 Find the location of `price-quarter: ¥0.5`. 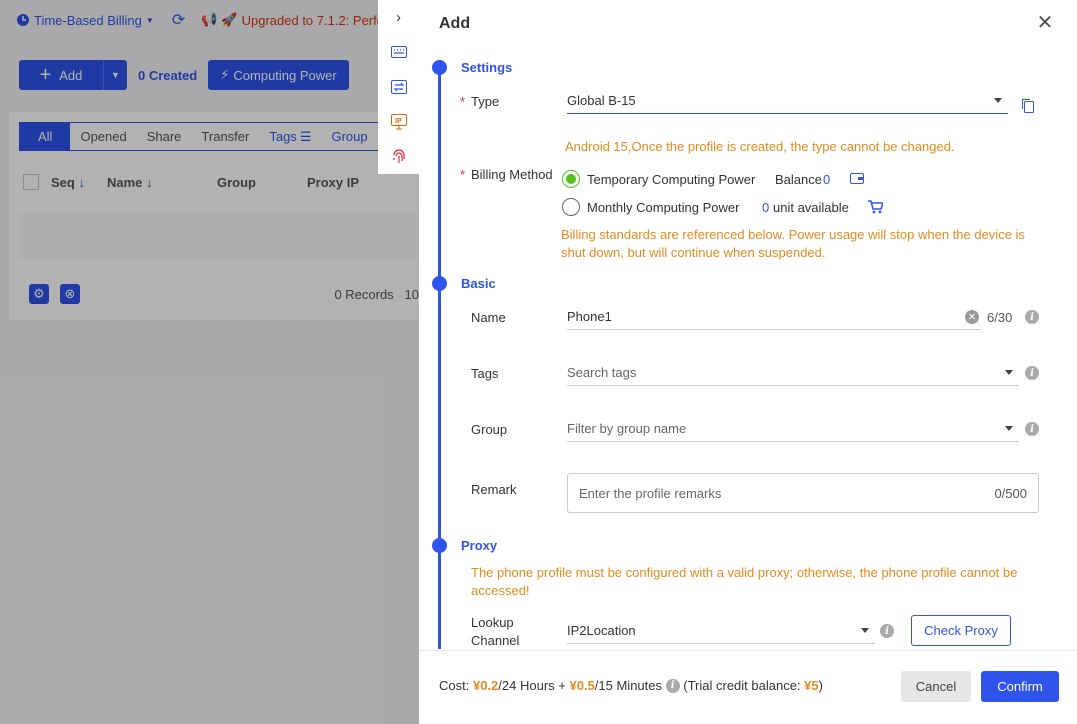

price-quarter: ¥0.5 is located at coordinates (582, 685).